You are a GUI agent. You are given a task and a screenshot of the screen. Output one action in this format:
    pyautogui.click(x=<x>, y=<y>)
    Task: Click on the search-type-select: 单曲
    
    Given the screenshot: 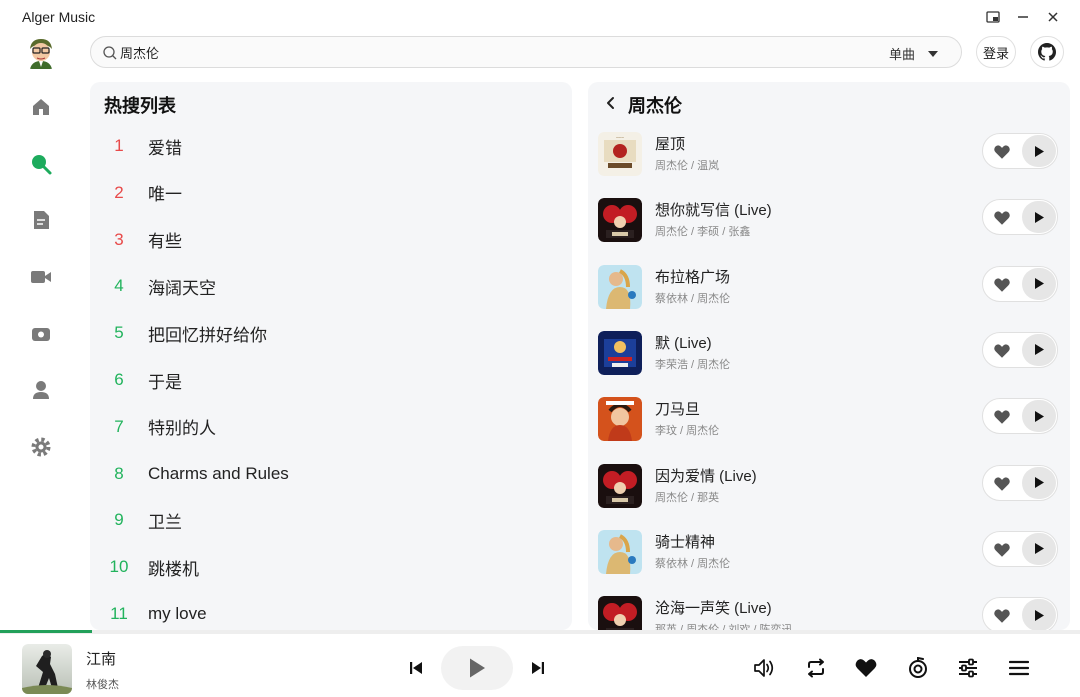 What is the action you would take?
    pyautogui.click(x=914, y=53)
    